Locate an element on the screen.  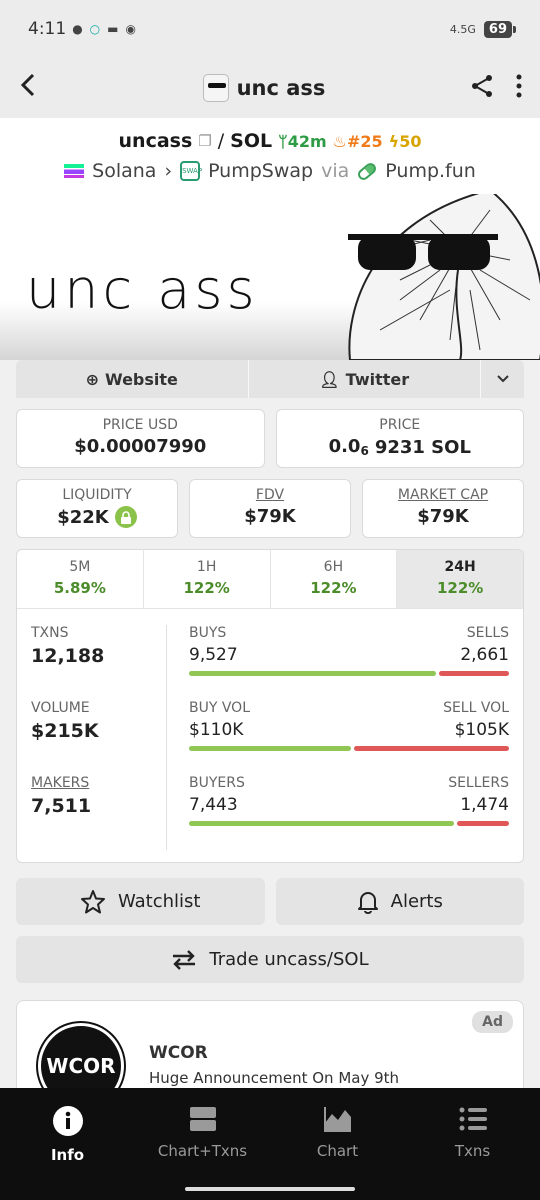
pumpswap-icon: SWAP is located at coordinates (191, 171).